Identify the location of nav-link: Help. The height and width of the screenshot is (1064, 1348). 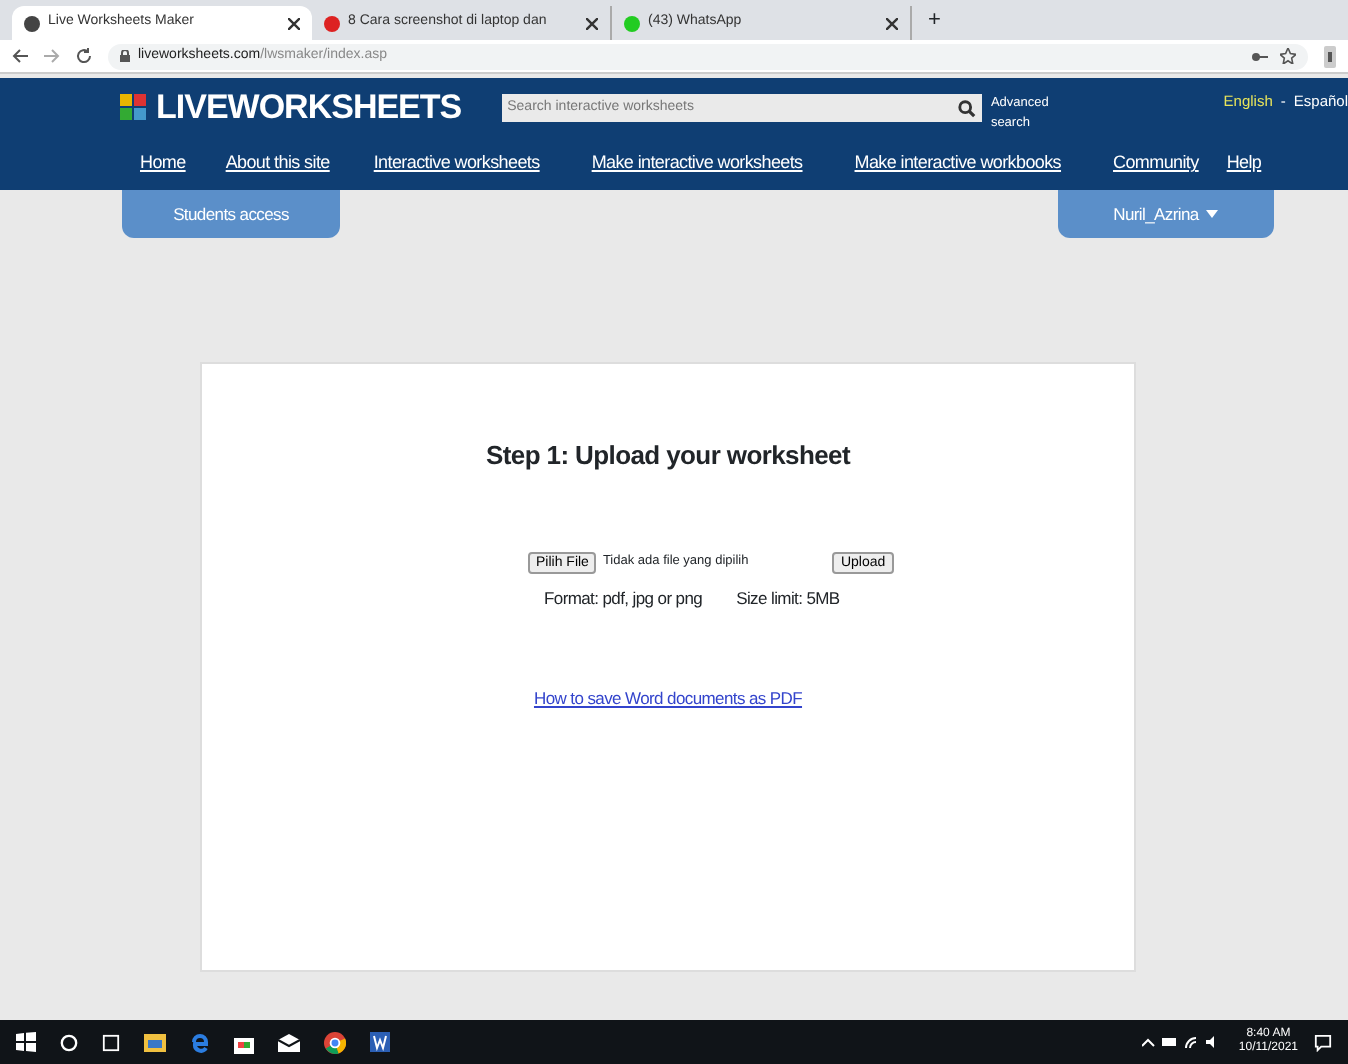
(1244, 164).